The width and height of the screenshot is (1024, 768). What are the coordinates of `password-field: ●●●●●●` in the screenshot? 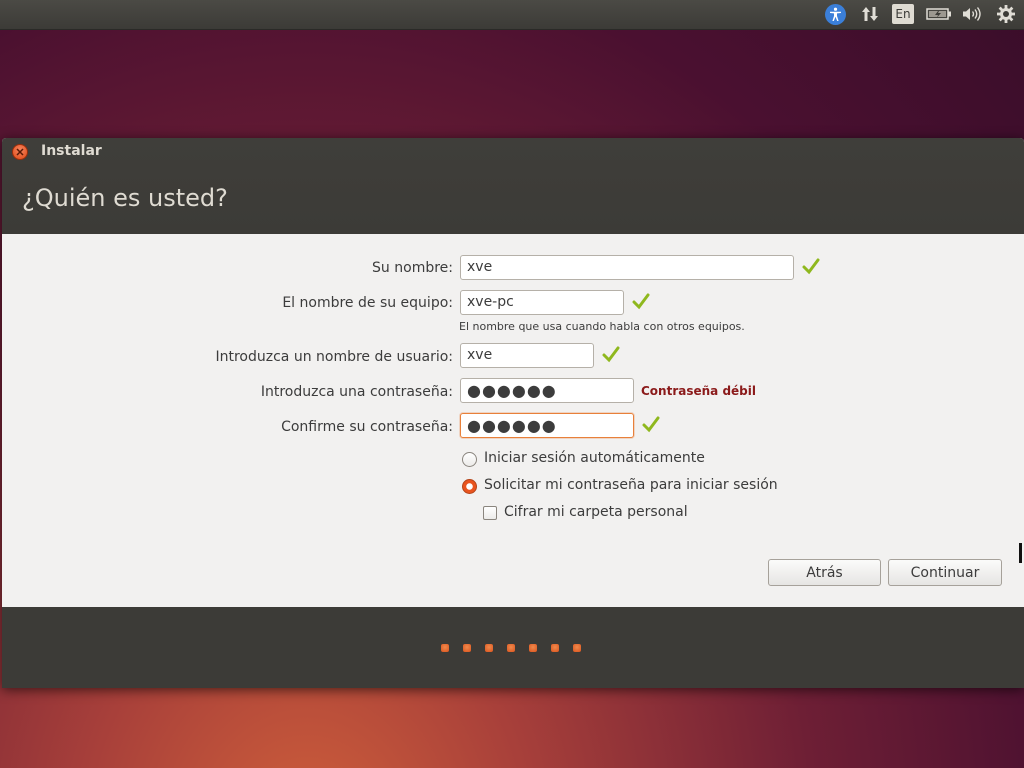 It's located at (547, 390).